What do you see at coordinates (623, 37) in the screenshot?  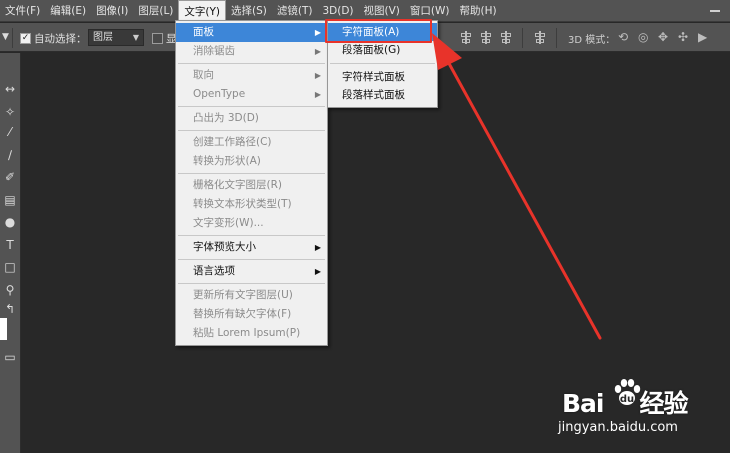 I see `rotate-3d-icon: ⟲` at bounding box center [623, 37].